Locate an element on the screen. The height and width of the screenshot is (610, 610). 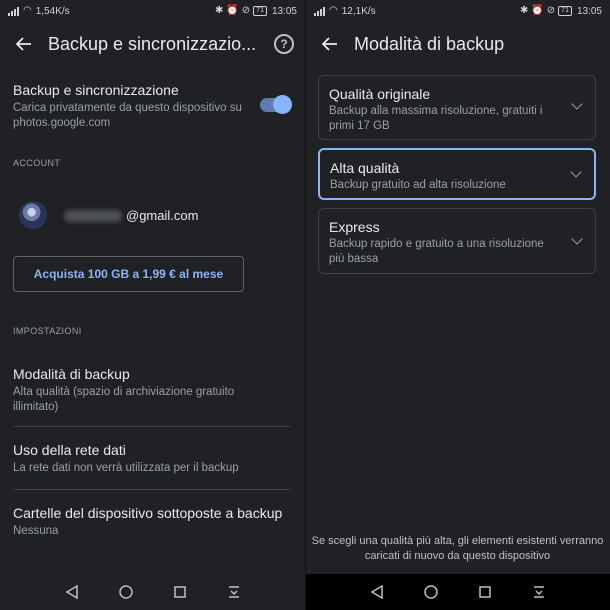
app-bar: Modalità di backup is located at coordinates (458, 44).